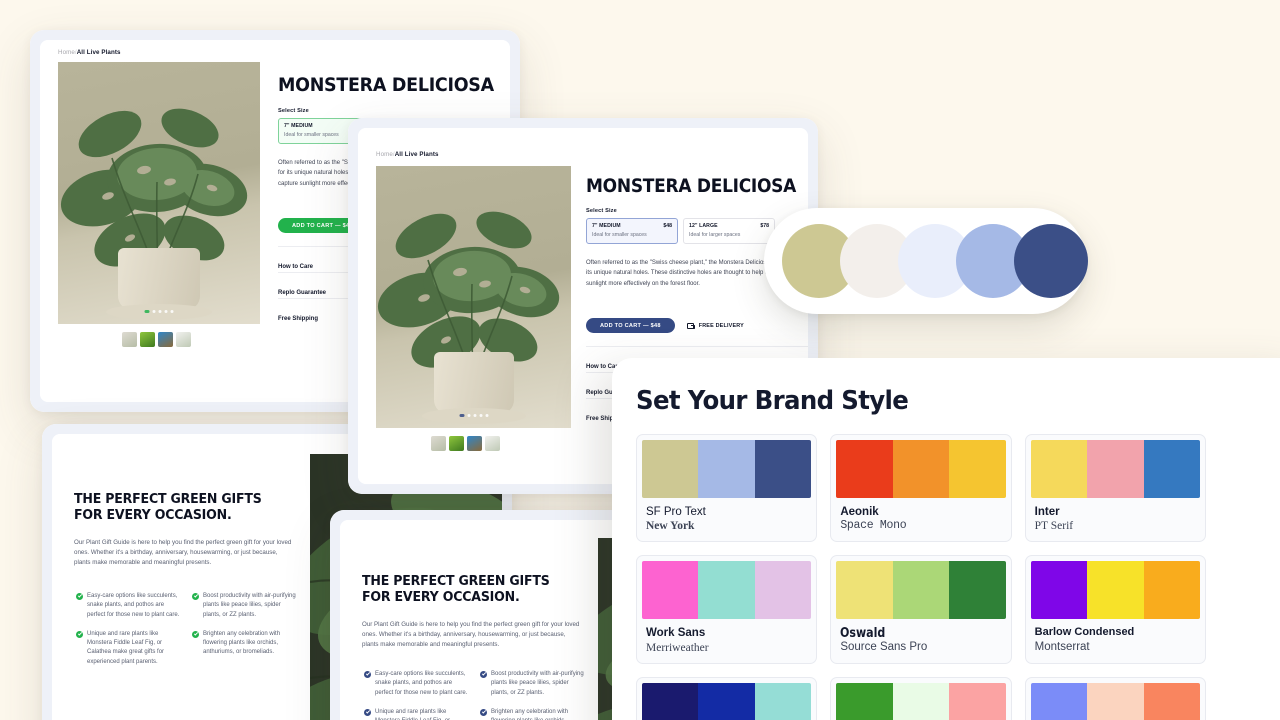  What do you see at coordinates (630, 325) in the screenshot?
I see `add-to-cart-button-front: ADD TO CART — $48` at bounding box center [630, 325].